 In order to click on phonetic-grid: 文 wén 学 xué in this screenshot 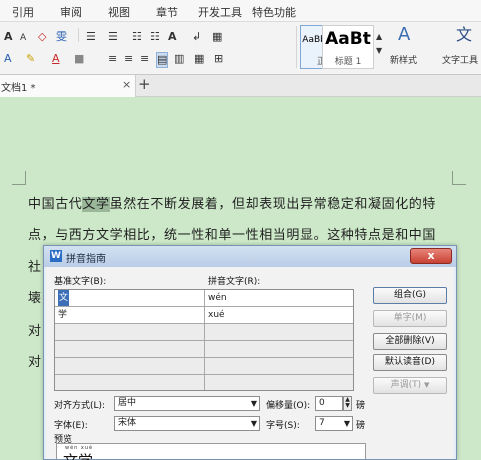, I will do `click(204, 340)`.